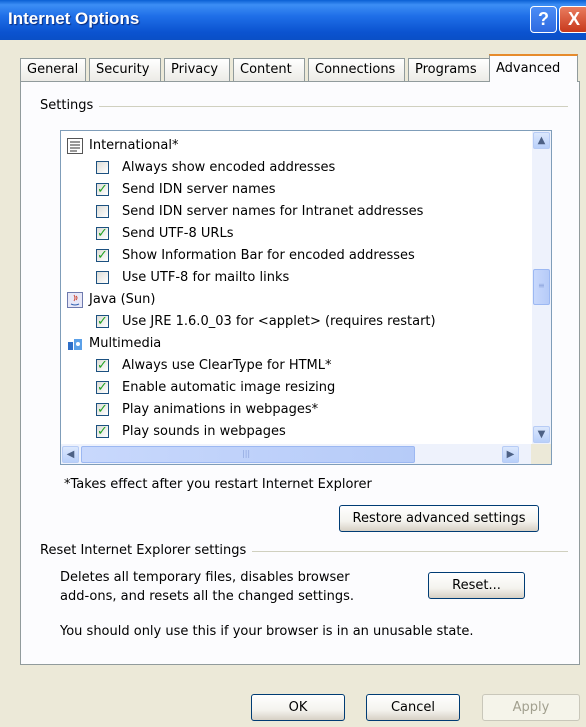  I want to click on multimedia-icon, so click(75, 344).